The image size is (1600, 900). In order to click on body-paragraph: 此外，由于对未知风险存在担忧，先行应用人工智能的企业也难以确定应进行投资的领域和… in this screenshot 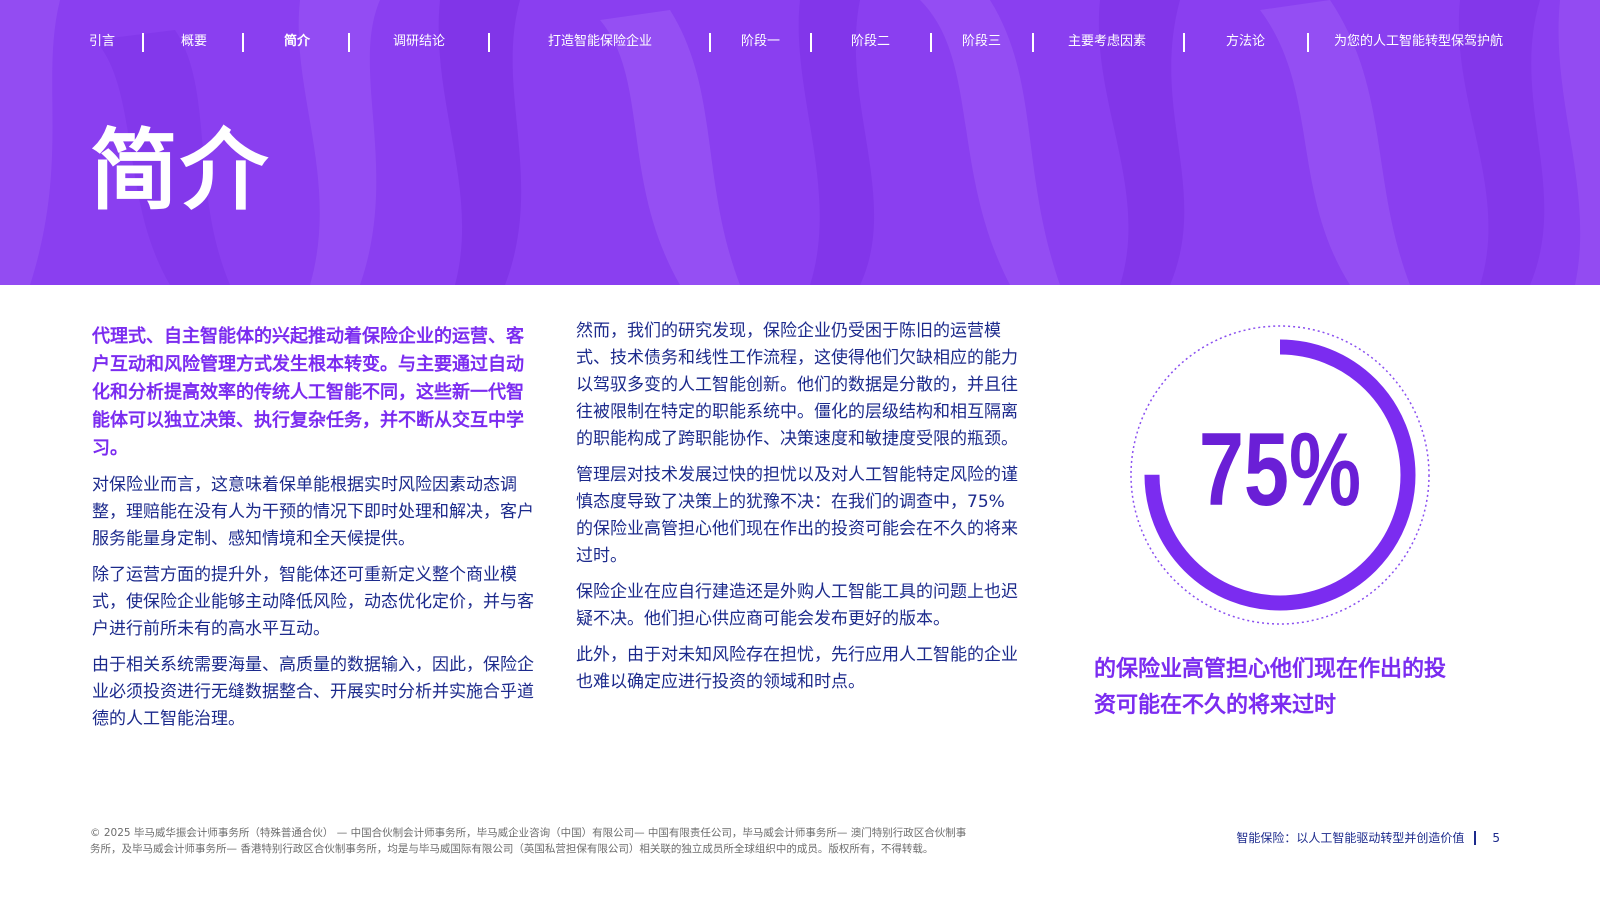, I will do `click(797, 668)`.